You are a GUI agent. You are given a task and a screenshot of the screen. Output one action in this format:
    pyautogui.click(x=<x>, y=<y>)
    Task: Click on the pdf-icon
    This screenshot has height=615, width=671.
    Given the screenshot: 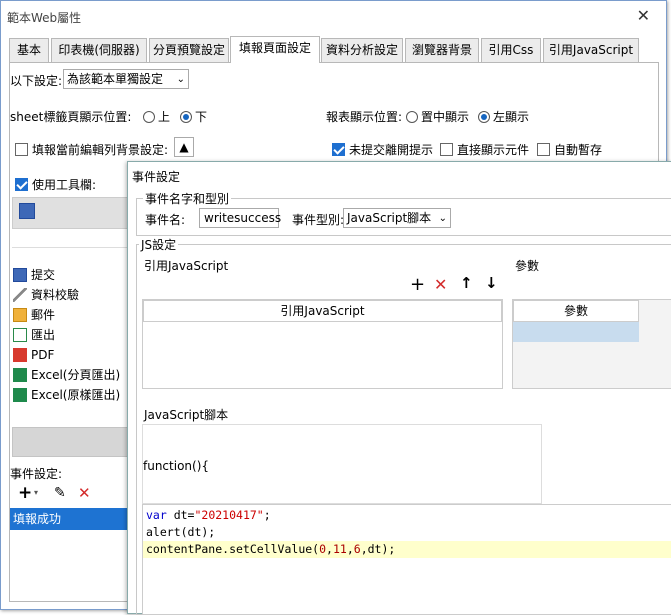 What is the action you would take?
    pyautogui.click(x=20, y=355)
    